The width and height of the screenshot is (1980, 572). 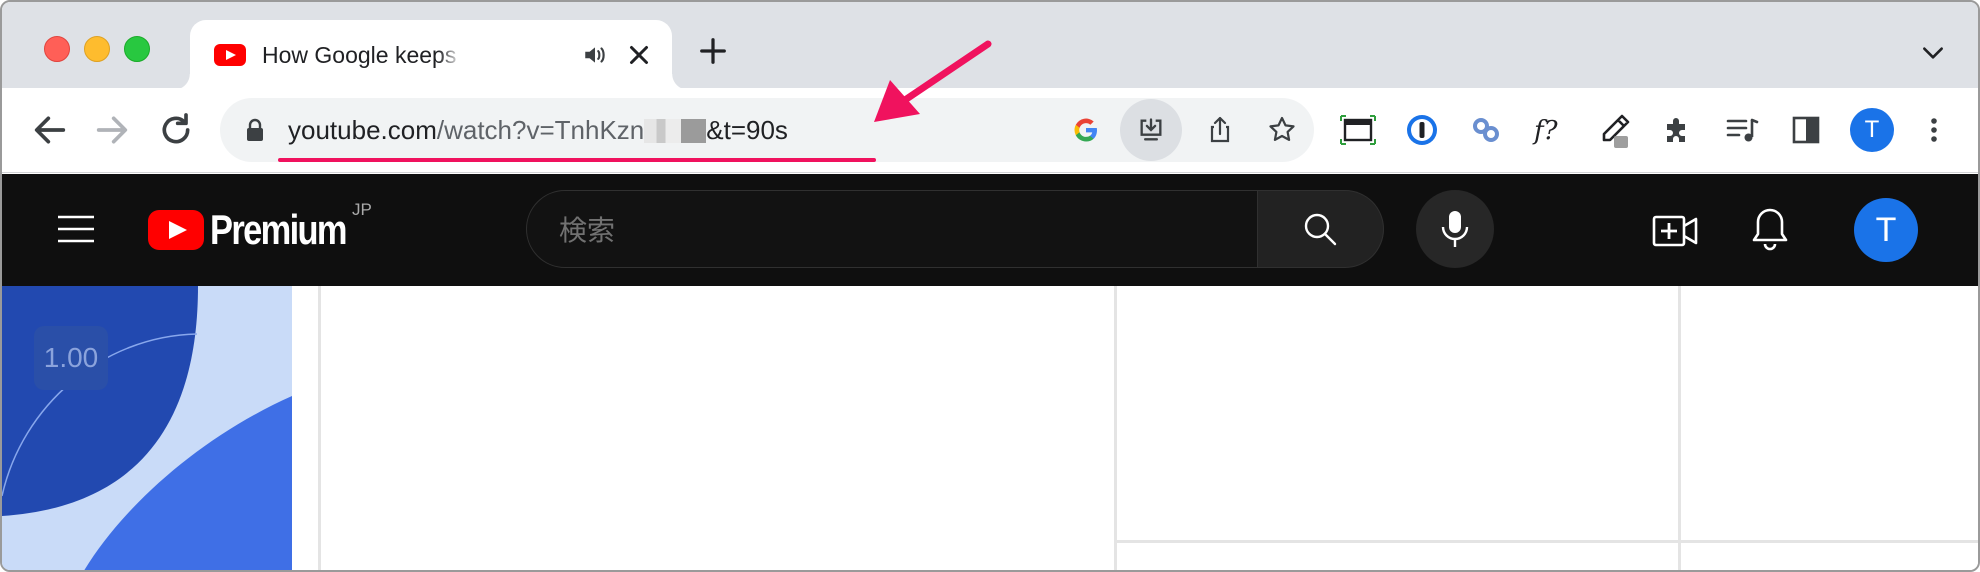 What do you see at coordinates (76, 229) in the screenshot?
I see `hamburger-menu-icon` at bounding box center [76, 229].